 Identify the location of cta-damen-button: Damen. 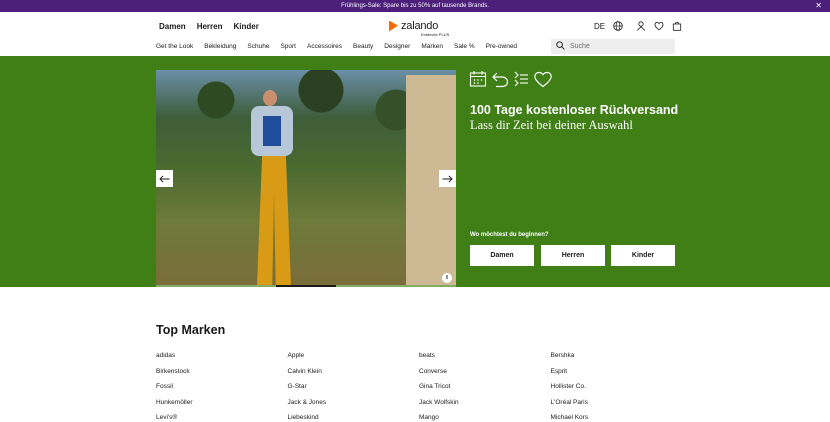
(502, 255).